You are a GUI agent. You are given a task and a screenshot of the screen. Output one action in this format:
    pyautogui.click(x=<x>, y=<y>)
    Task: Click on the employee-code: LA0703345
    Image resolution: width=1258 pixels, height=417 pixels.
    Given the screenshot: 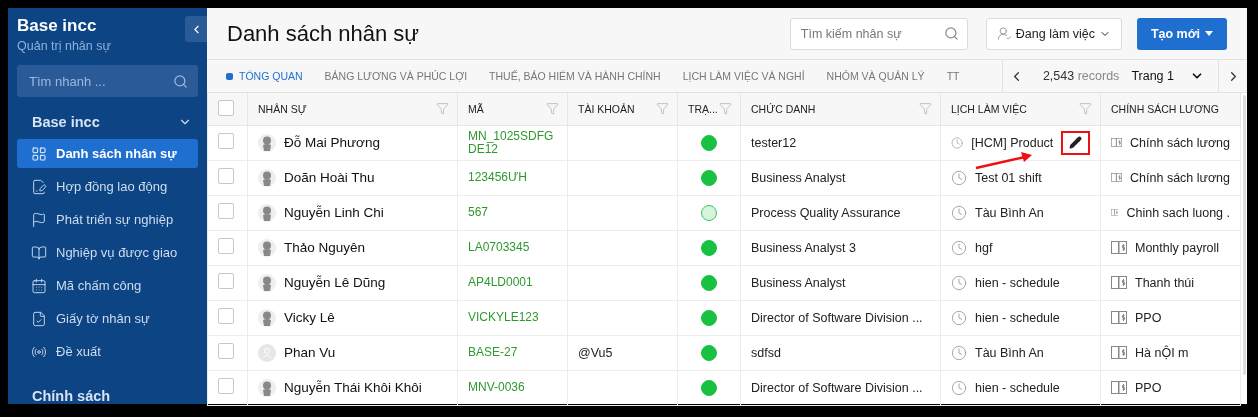 What is the action you would take?
    pyautogui.click(x=499, y=247)
    